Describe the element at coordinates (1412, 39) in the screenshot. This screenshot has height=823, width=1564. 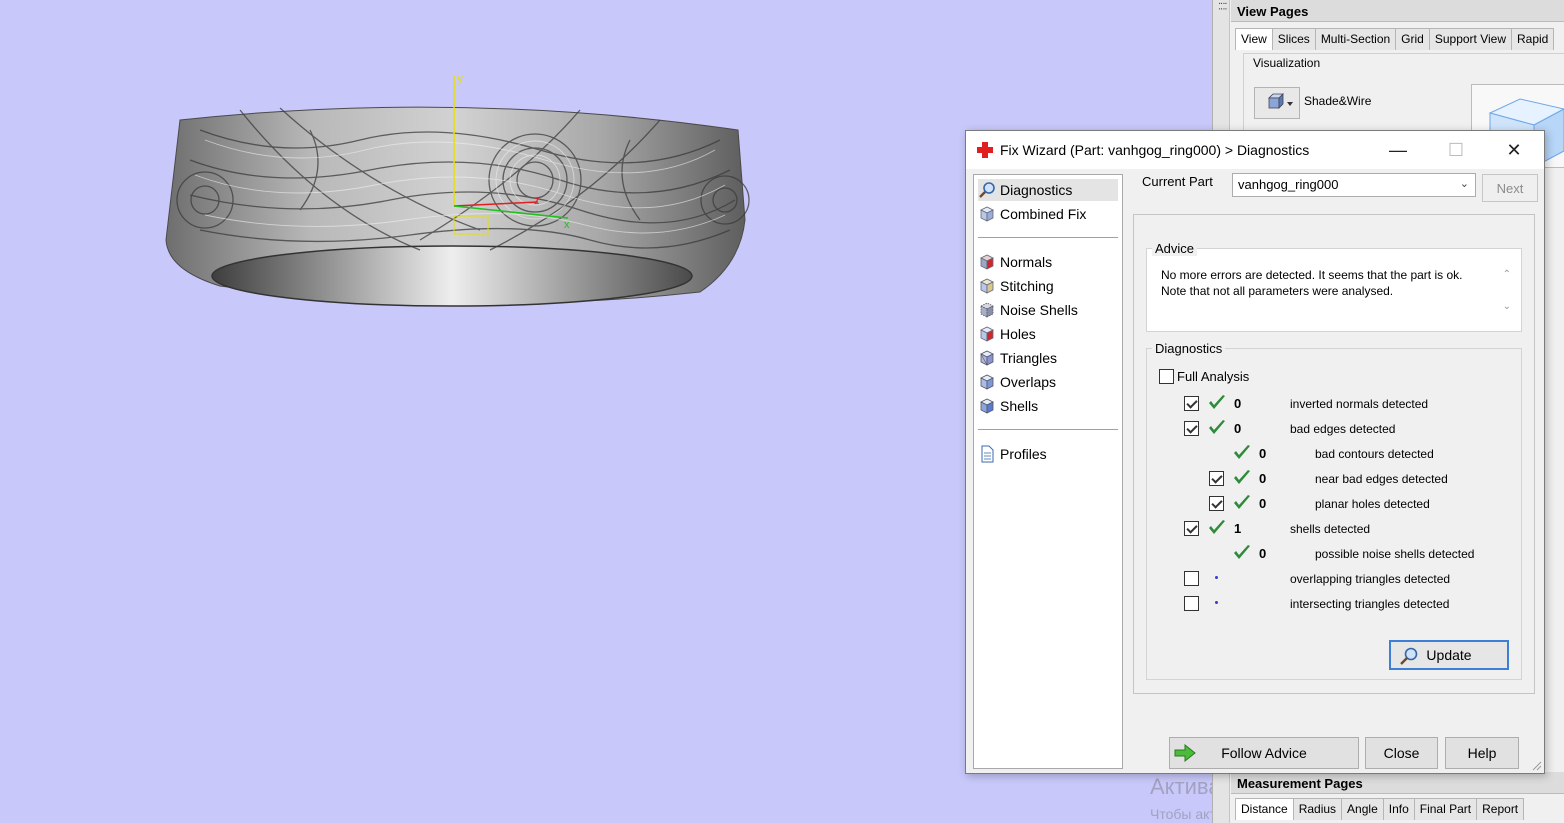
I see `tab-grid: Grid` at that location.